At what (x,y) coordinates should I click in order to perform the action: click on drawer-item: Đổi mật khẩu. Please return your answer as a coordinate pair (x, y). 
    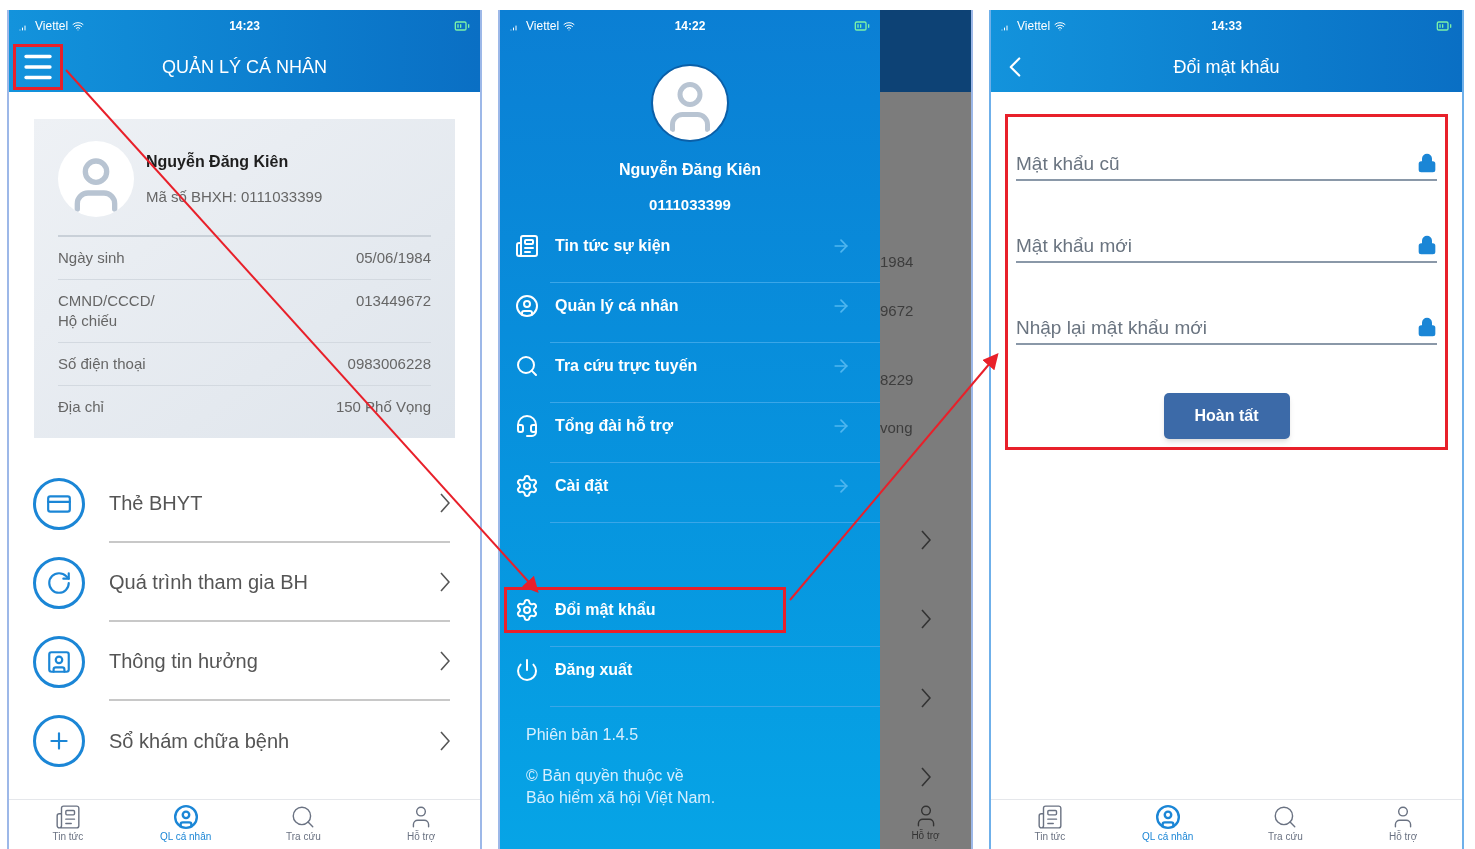
    Looking at the image, I should click on (645, 609).